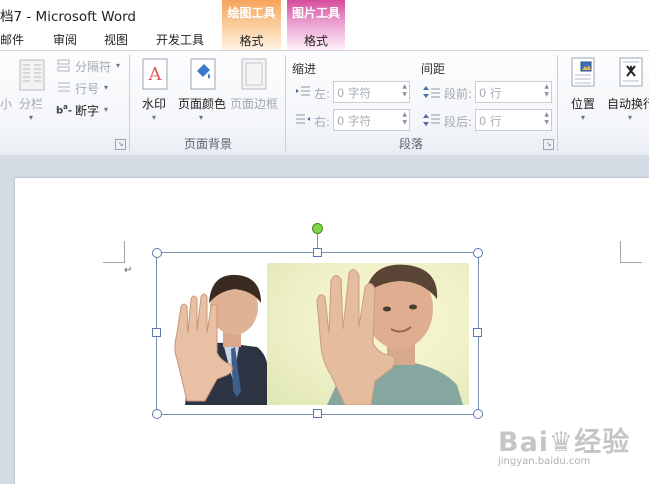 Image resolution: width=649 pixels, height=484 pixels. What do you see at coordinates (93, 66) in the screenshot?
I see `breaks-button: 分隔符` at bounding box center [93, 66].